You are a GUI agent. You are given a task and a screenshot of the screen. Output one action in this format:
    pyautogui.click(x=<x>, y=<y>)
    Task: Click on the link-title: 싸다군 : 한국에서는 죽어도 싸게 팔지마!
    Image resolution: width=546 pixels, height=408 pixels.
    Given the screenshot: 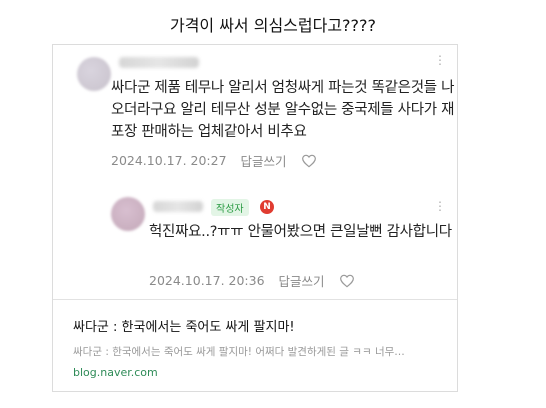 What is the action you would take?
    pyautogui.click(x=184, y=325)
    